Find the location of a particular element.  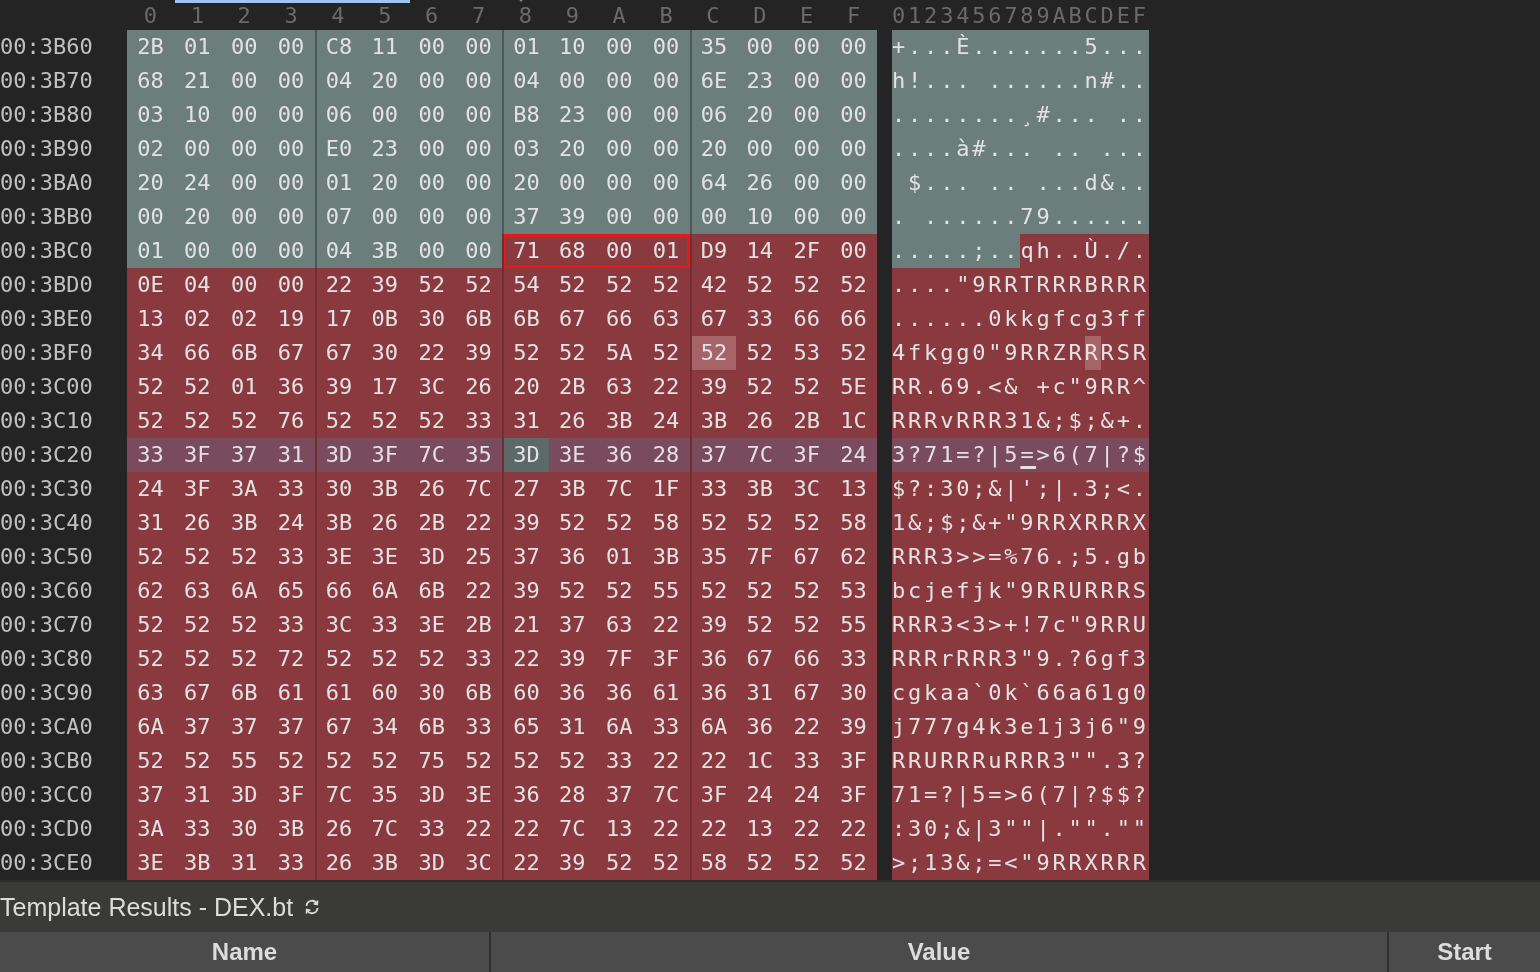

hex-byte: 34 is located at coordinates (385, 727).